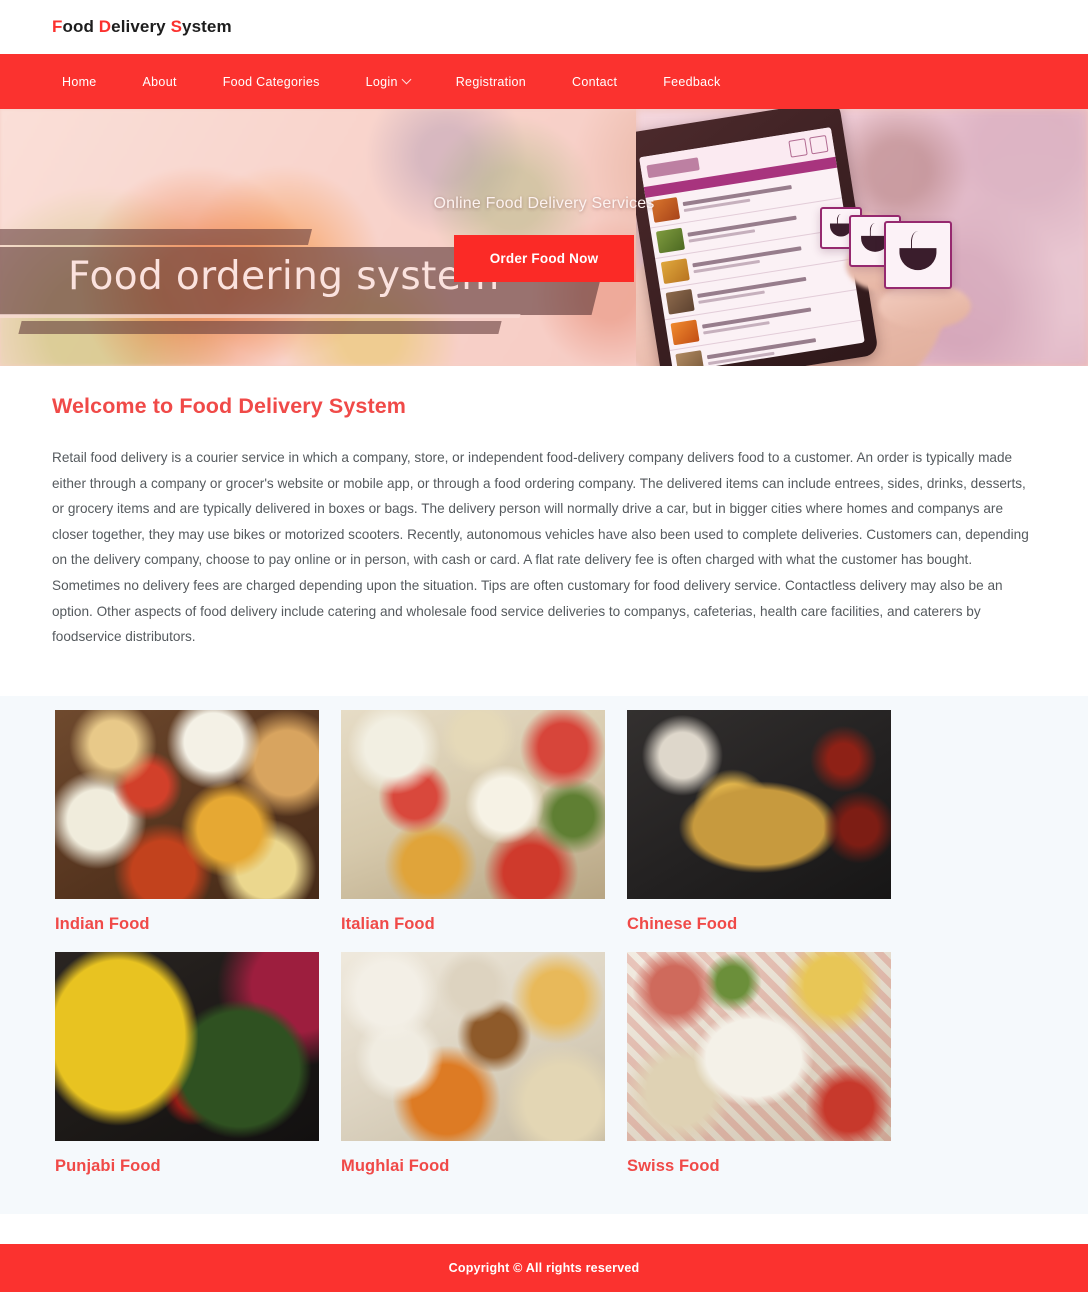 The height and width of the screenshot is (1292, 1088). I want to click on nav-item-home: Home, so click(79, 82).